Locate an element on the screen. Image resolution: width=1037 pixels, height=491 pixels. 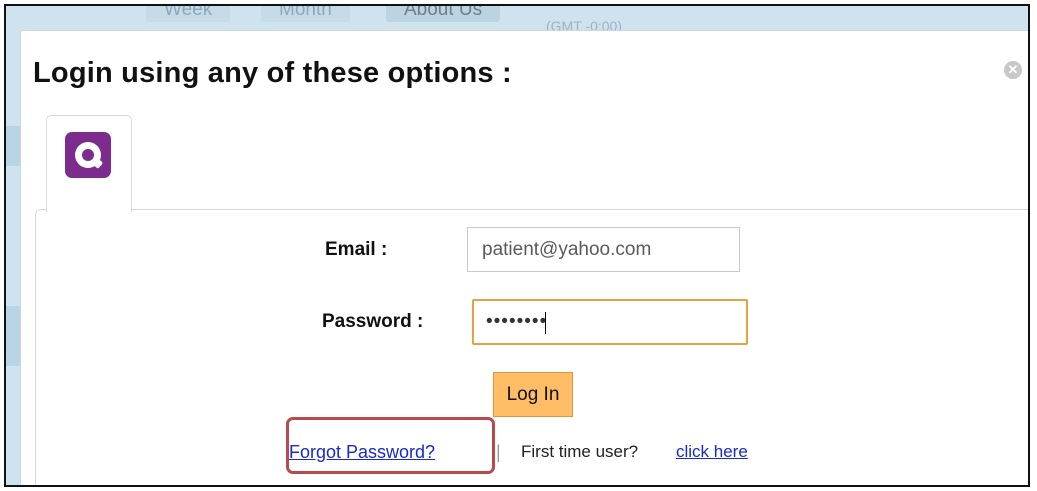
bg-tab-week: Week is located at coordinates (188, 14).